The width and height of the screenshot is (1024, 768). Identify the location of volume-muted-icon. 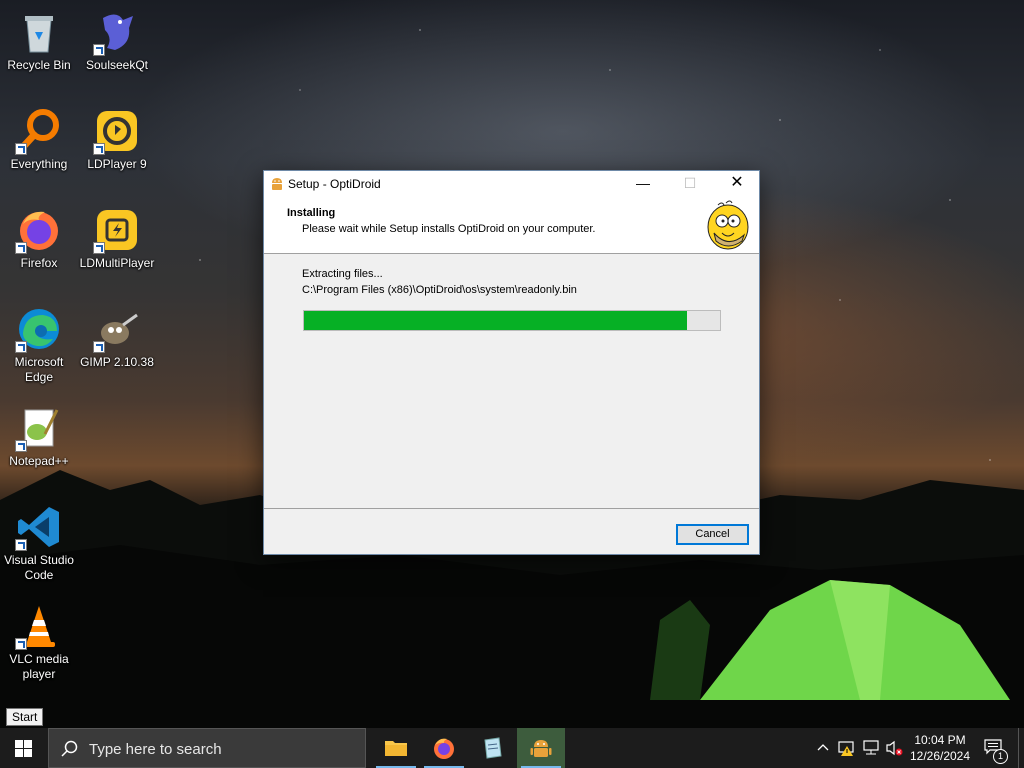
(894, 748).